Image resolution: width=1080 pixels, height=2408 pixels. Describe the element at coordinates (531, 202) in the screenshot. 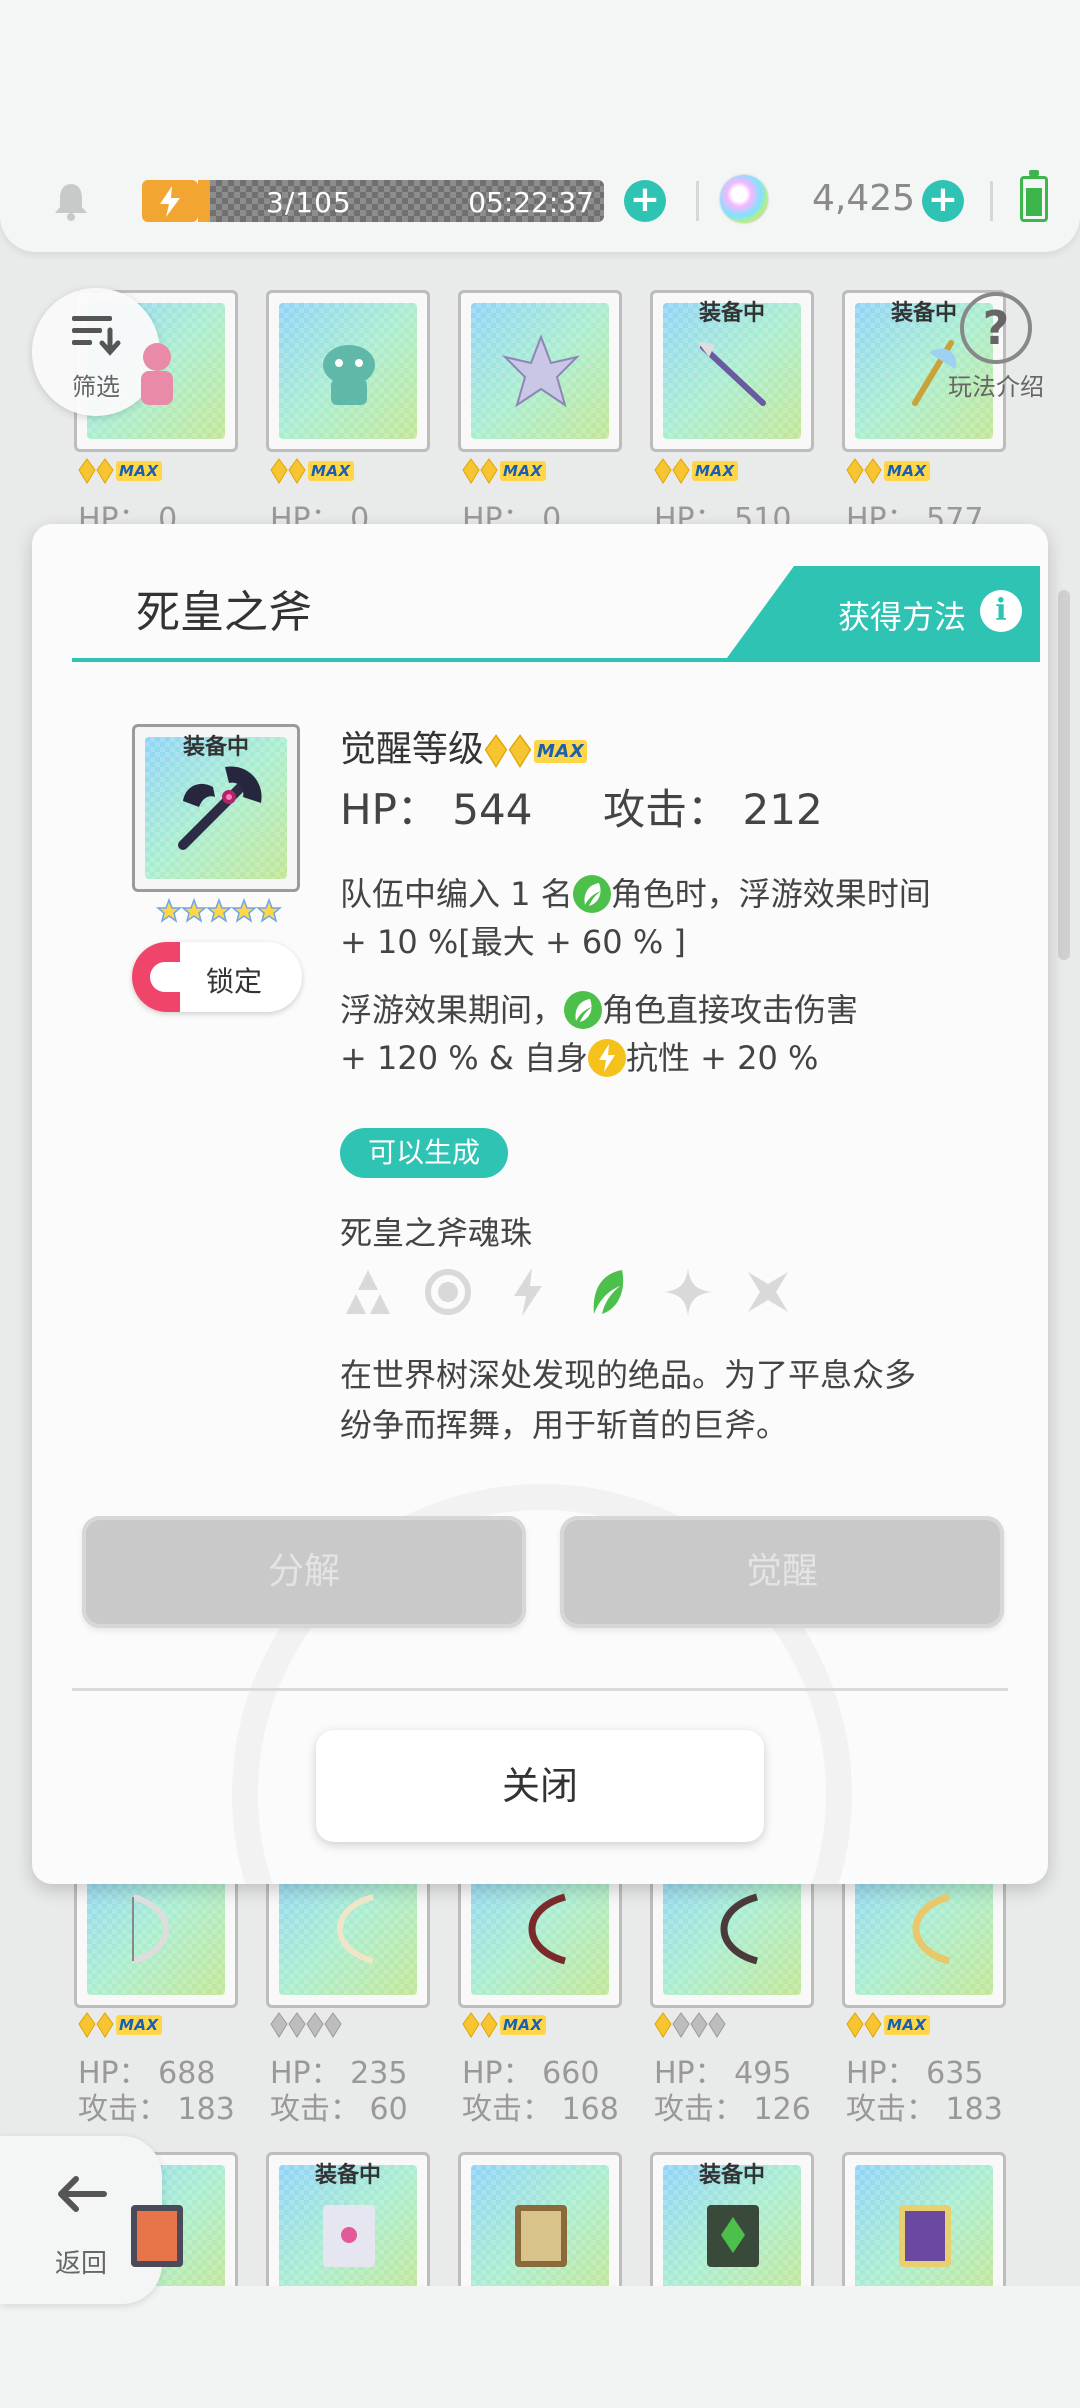

I see `stamina-timer: 05:22:37` at that location.